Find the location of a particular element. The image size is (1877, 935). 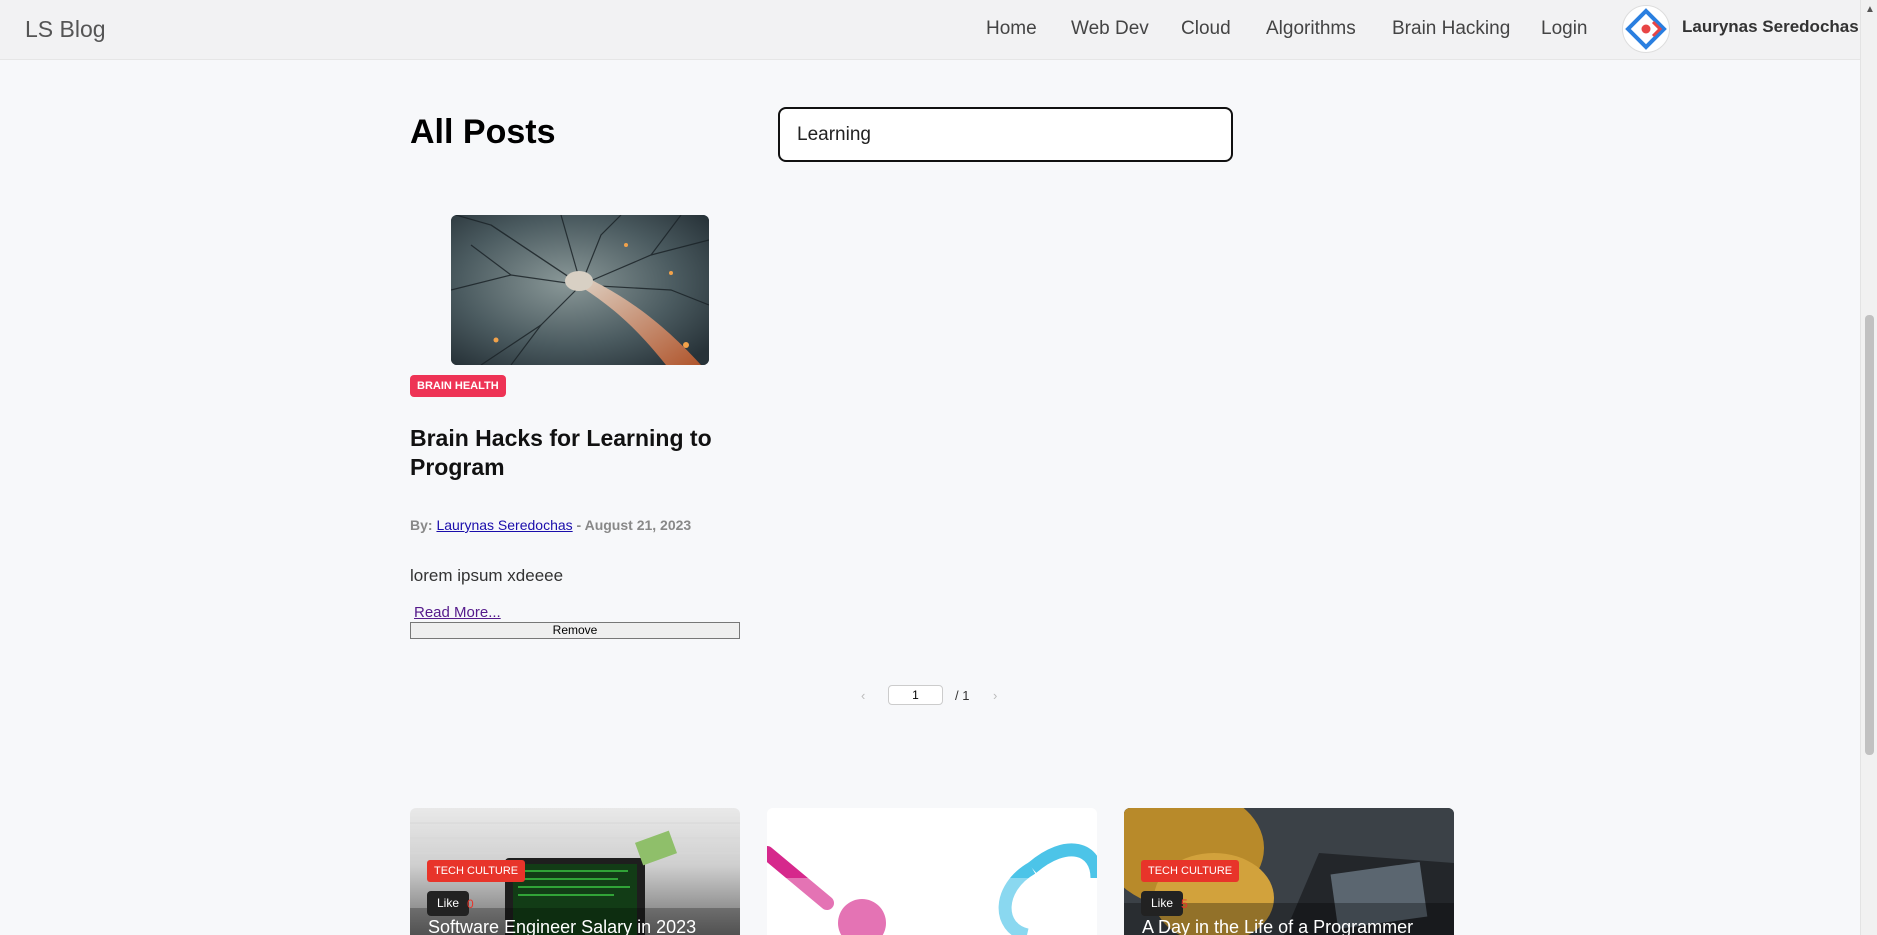

nav-link-web-dev: Web Dev is located at coordinates (1110, 29).